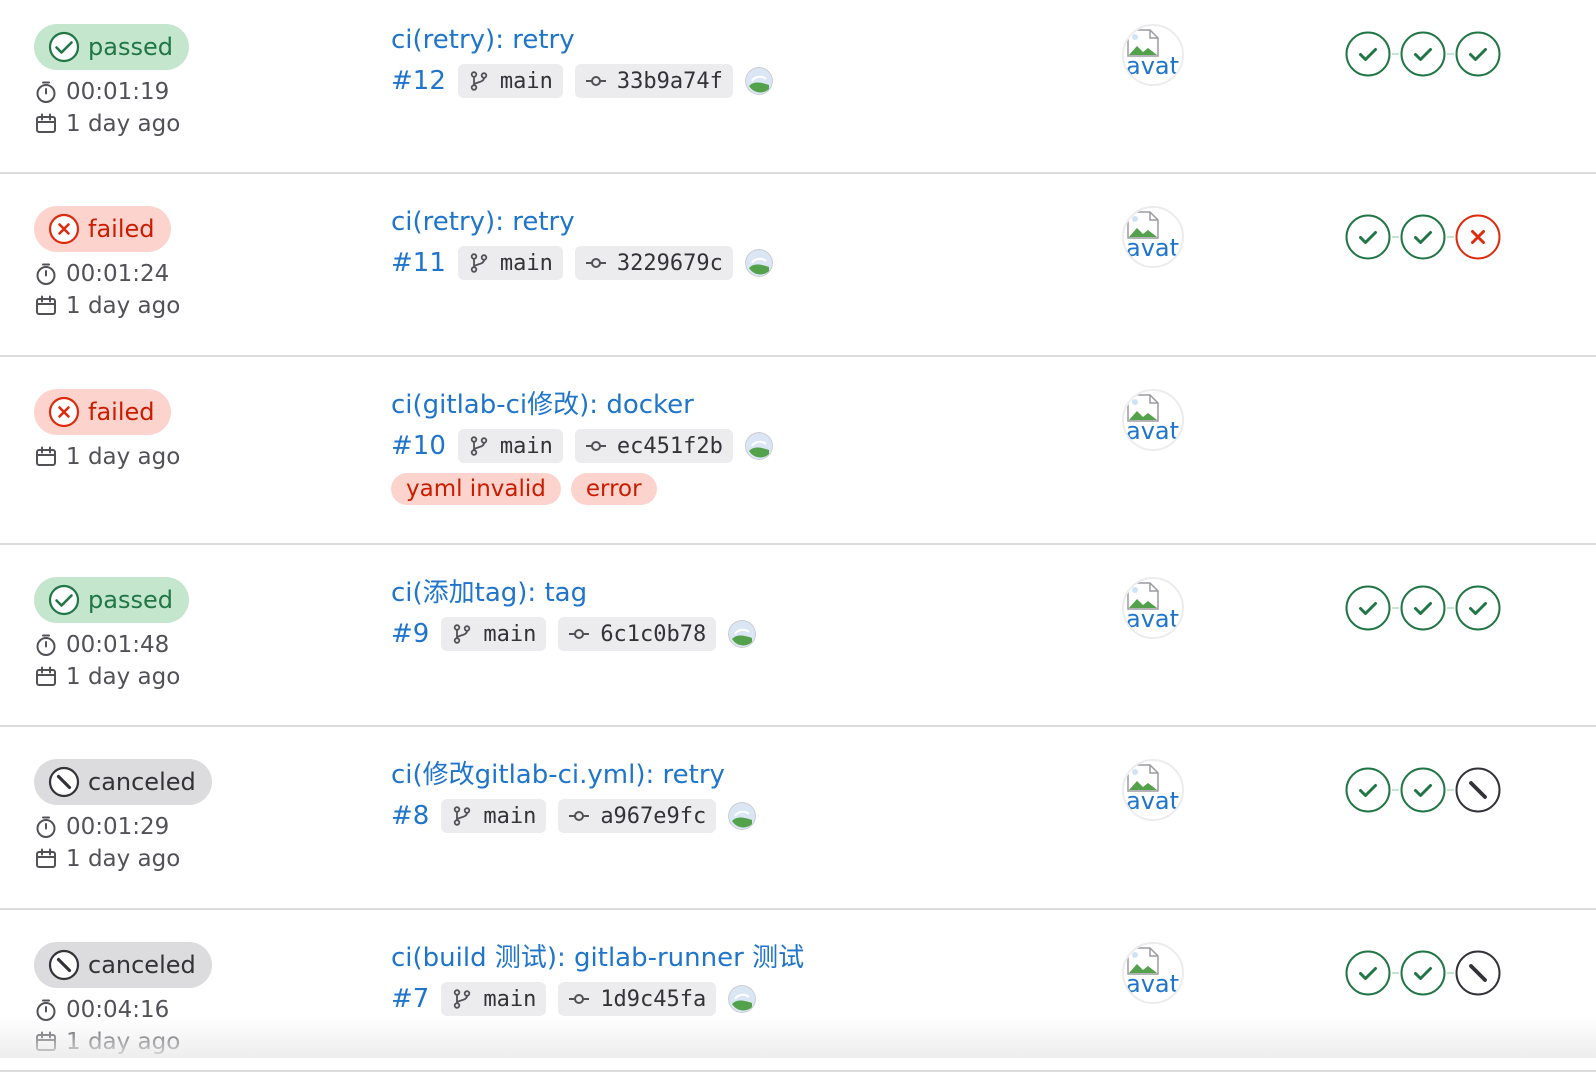  Describe the element at coordinates (130, 600) in the screenshot. I see `status-label: passed` at that location.